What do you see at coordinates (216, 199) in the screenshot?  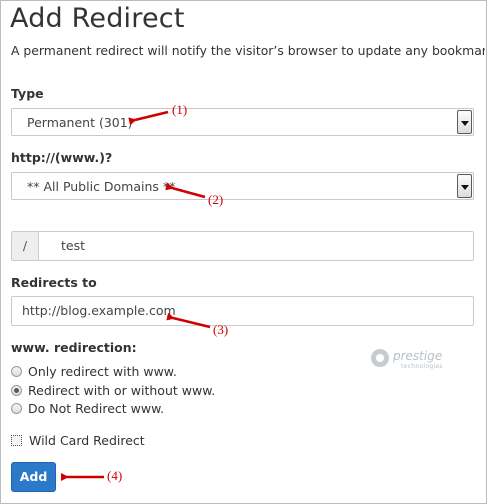 I see `annotation-label-2: (2)` at bounding box center [216, 199].